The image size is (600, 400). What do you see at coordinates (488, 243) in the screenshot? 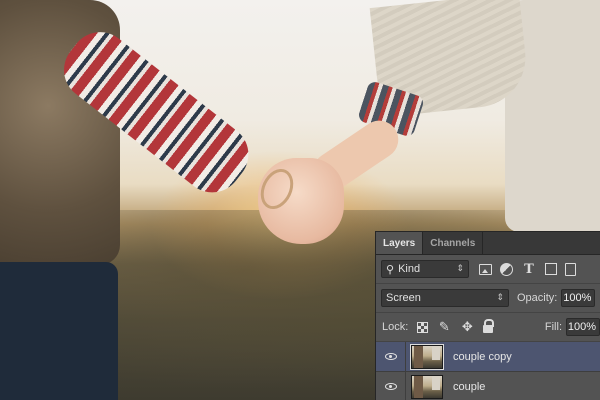
I see `panel-tab-bar: Layers Channels` at bounding box center [488, 243].